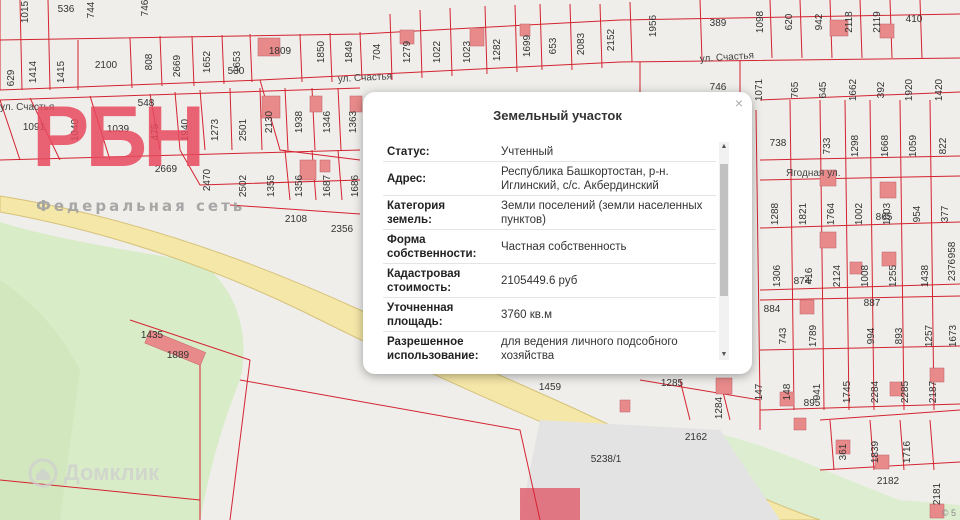 The height and width of the screenshot is (520, 960). What do you see at coordinates (772, 309) in the screenshot?
I see `plot-number-label: 884` at bounding box center [772, 309].